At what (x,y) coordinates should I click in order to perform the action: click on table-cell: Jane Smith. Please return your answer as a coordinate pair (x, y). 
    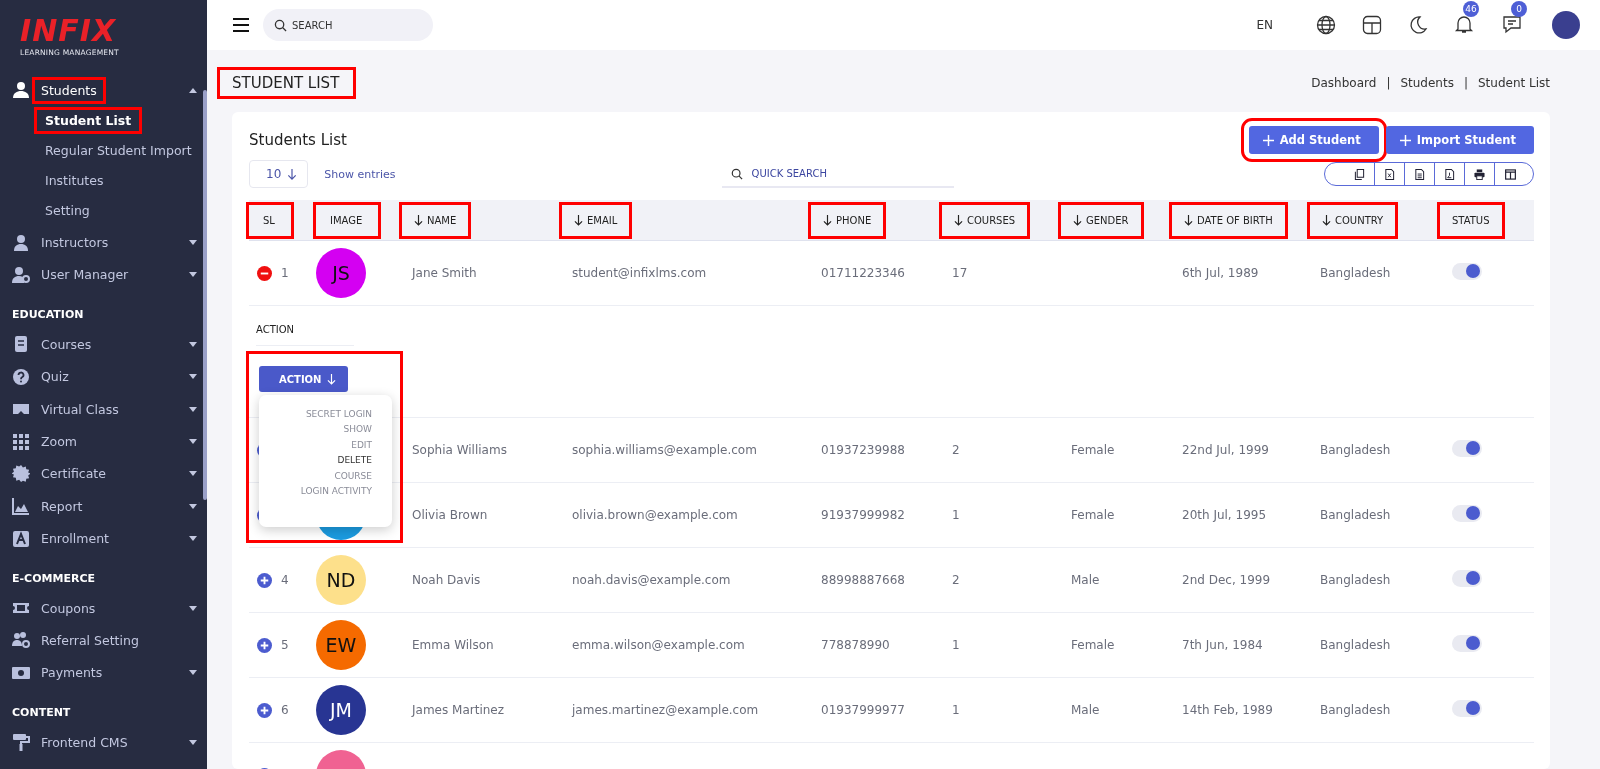
    Looking at the image, I should click on (444, 273).